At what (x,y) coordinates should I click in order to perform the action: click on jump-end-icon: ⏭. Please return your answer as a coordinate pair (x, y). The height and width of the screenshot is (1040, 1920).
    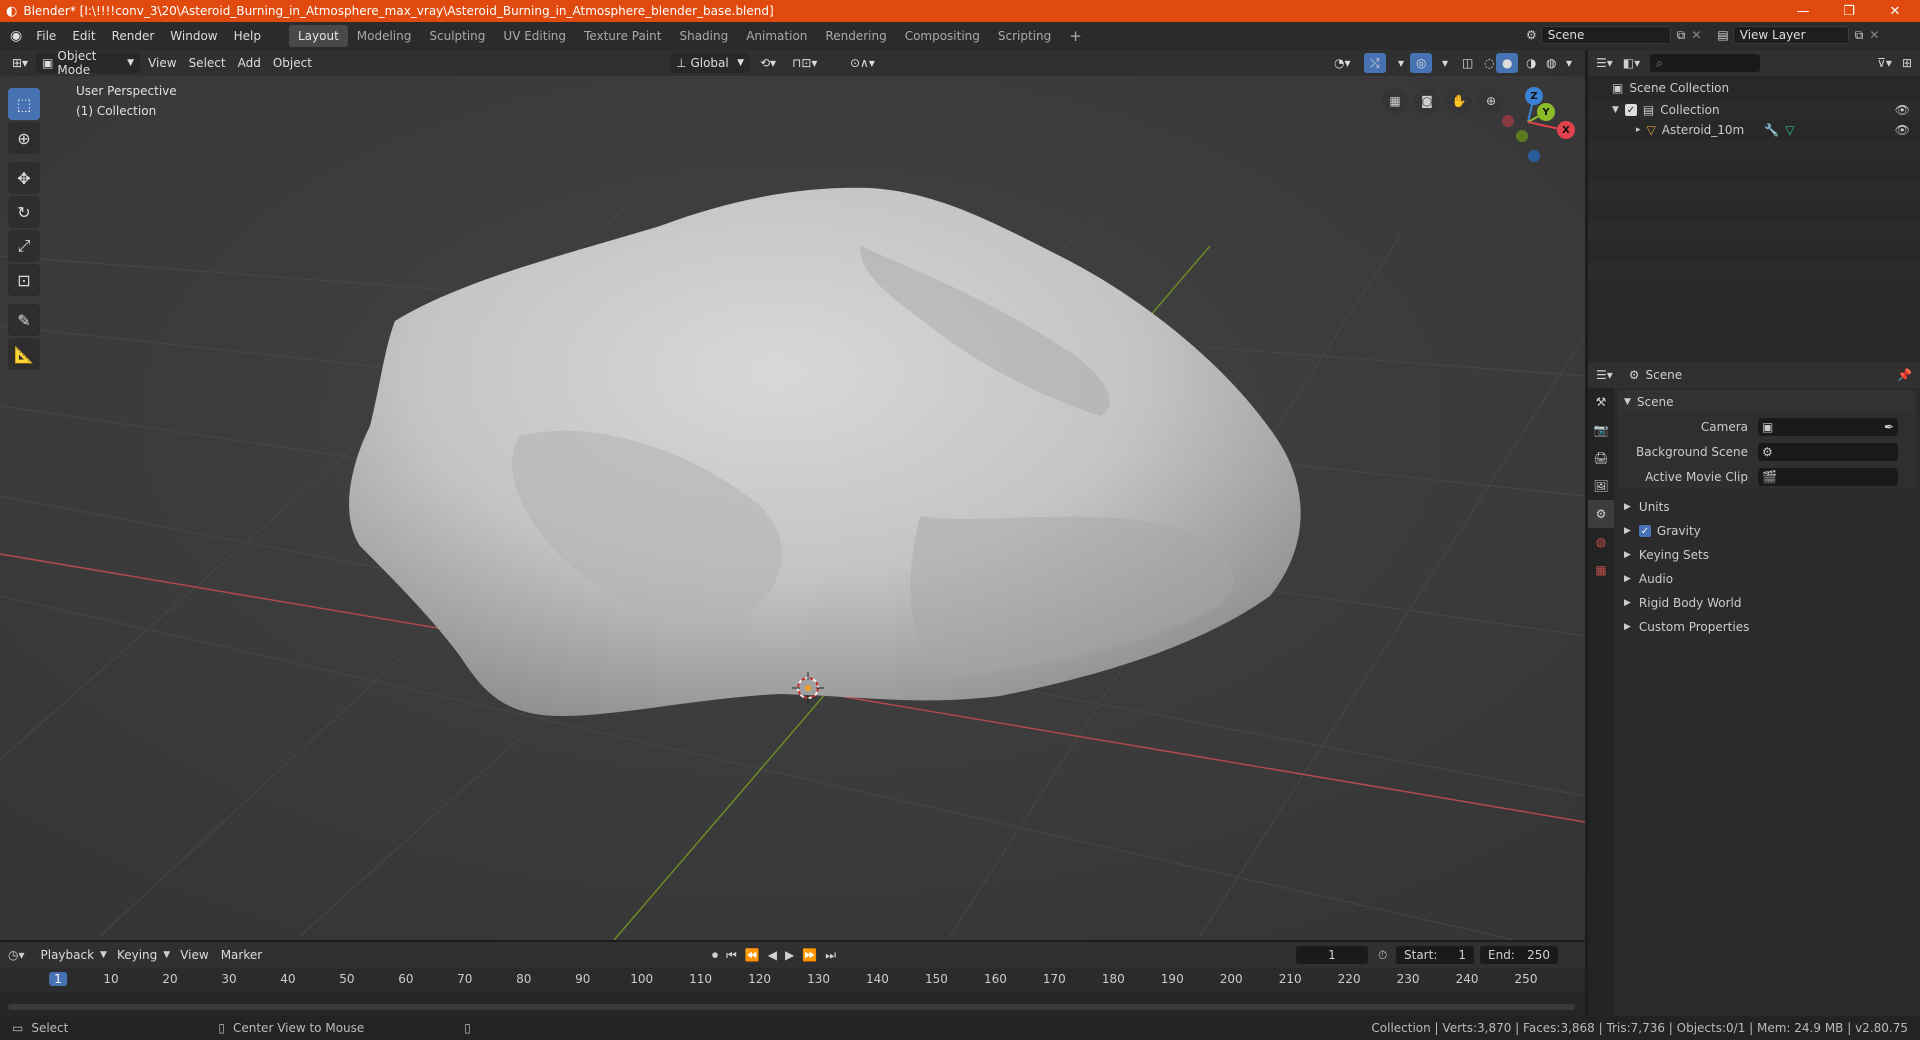
    Looking at the image, I should click on (830, 955).